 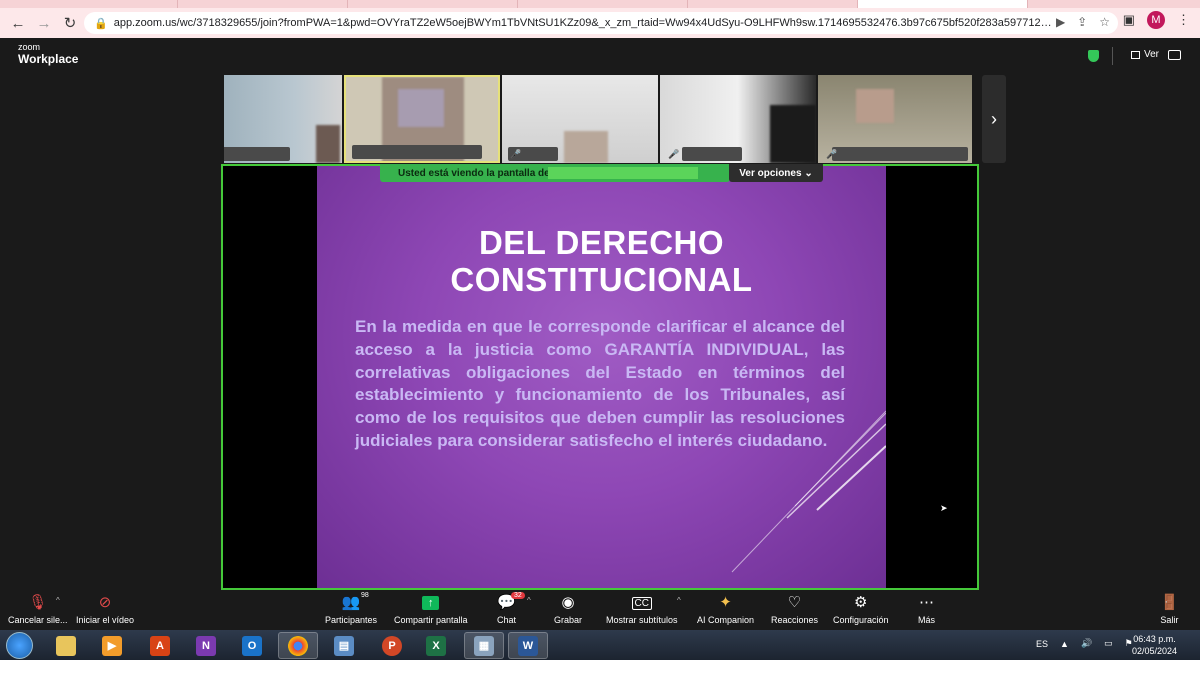 I want to click on ai-companion-label: AI Companion, so click(x=726, y=620).